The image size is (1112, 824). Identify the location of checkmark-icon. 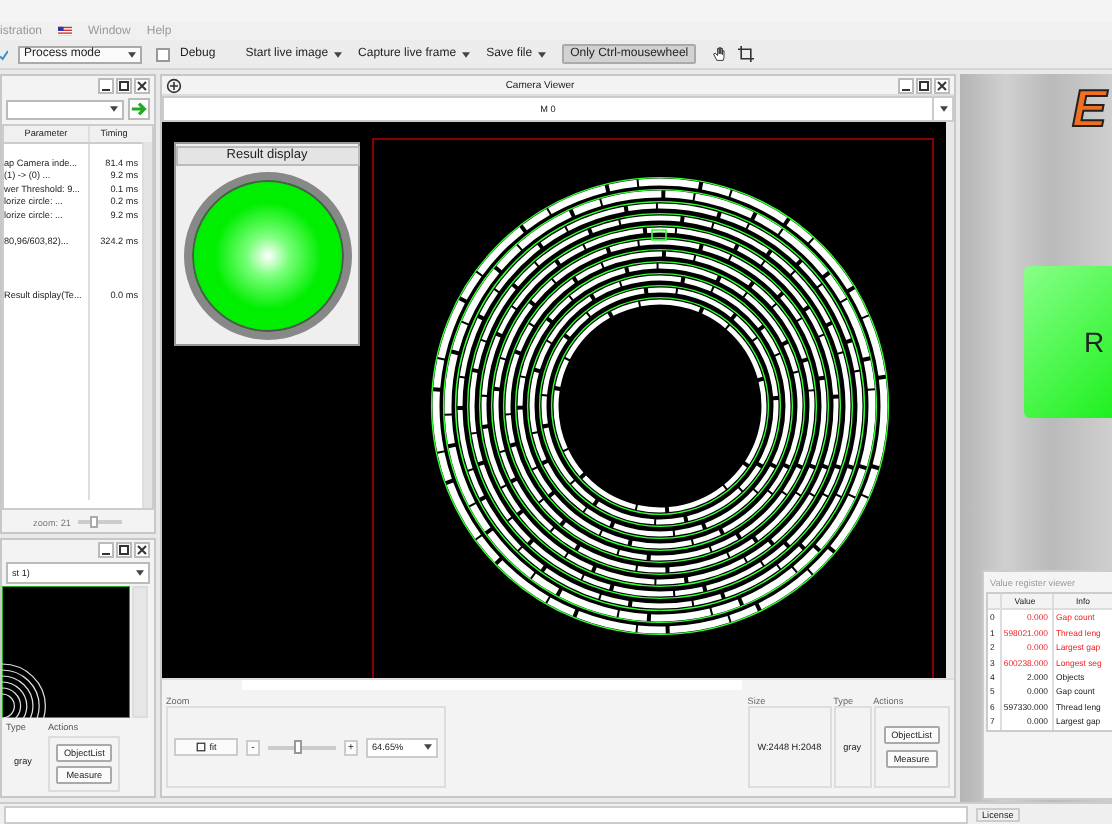
(4, 54).